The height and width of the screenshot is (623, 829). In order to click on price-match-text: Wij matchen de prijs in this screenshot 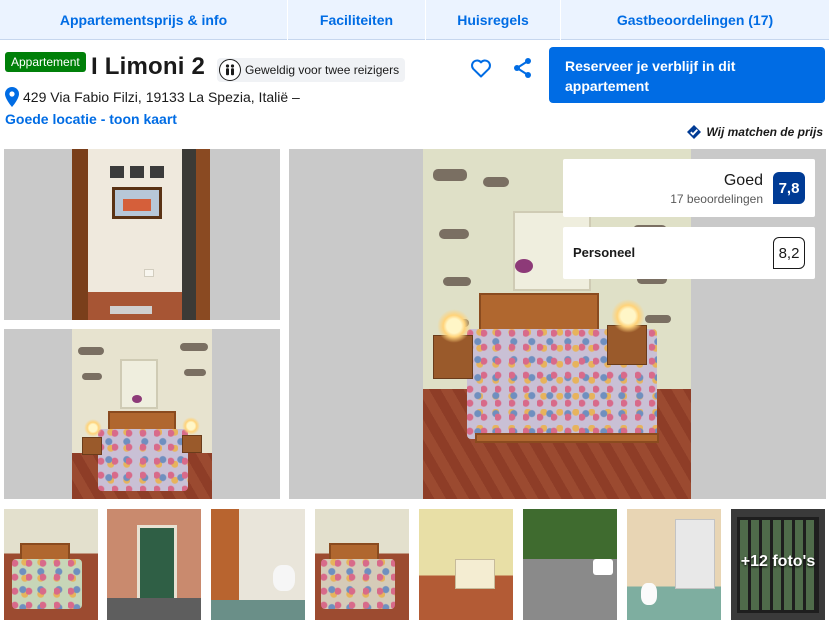, I will do `click(764, 132)`.